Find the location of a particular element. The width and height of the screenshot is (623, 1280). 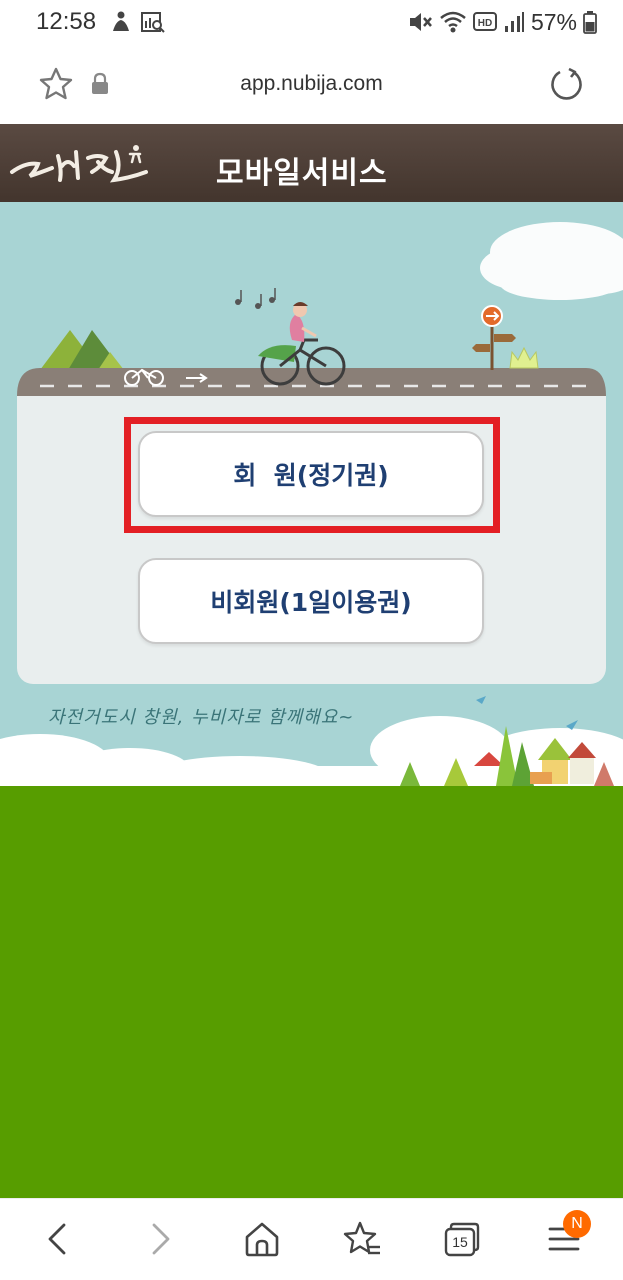

site-title: 모바일서비스 is located at coordinates (302, 173).